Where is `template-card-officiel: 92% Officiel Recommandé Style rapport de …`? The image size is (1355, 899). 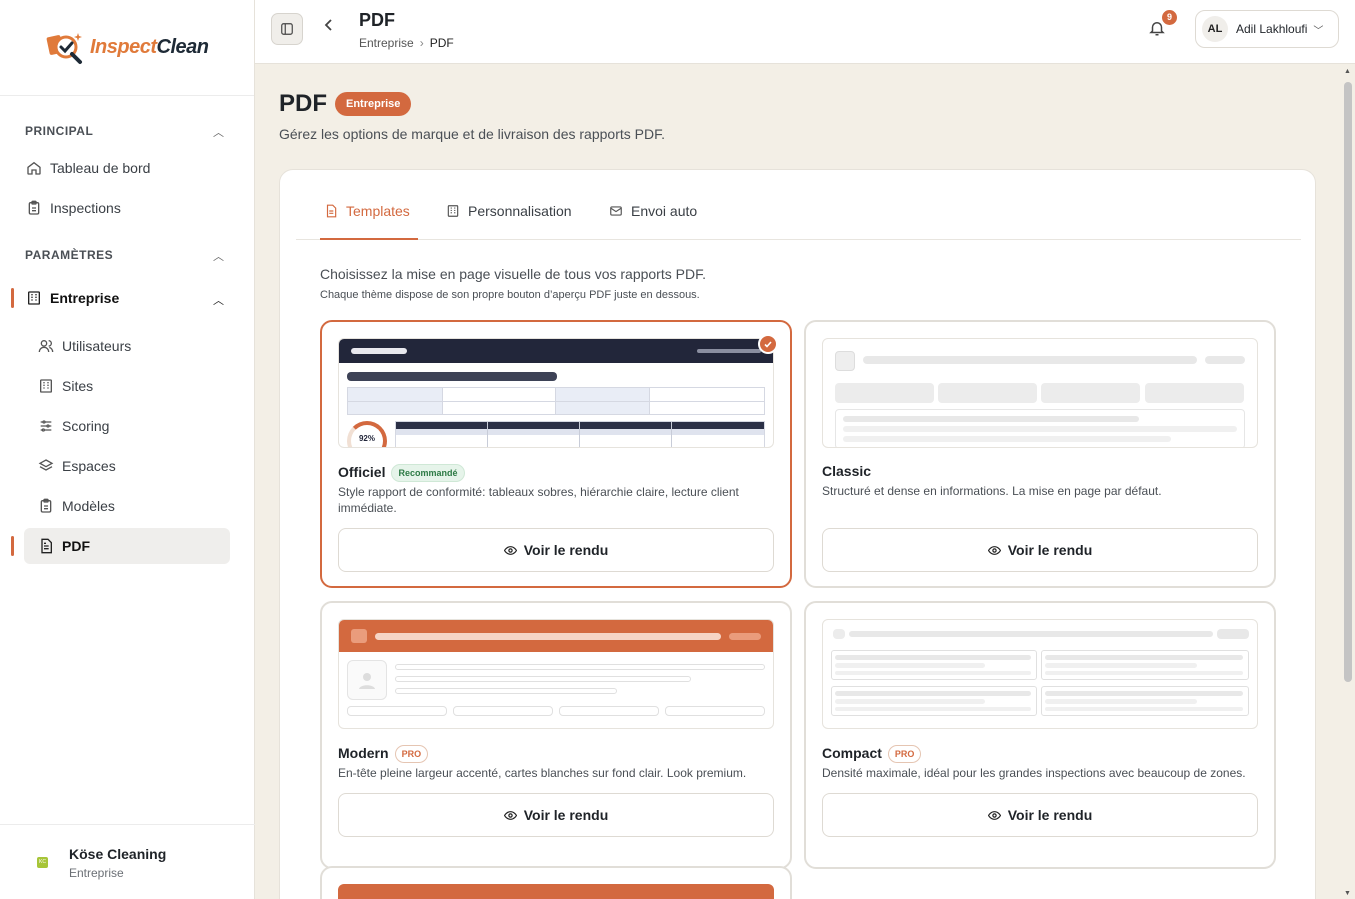
template-card-officiel: 92% Officiel Recommandé Style rapport de … is located at coordinates (556, 454).